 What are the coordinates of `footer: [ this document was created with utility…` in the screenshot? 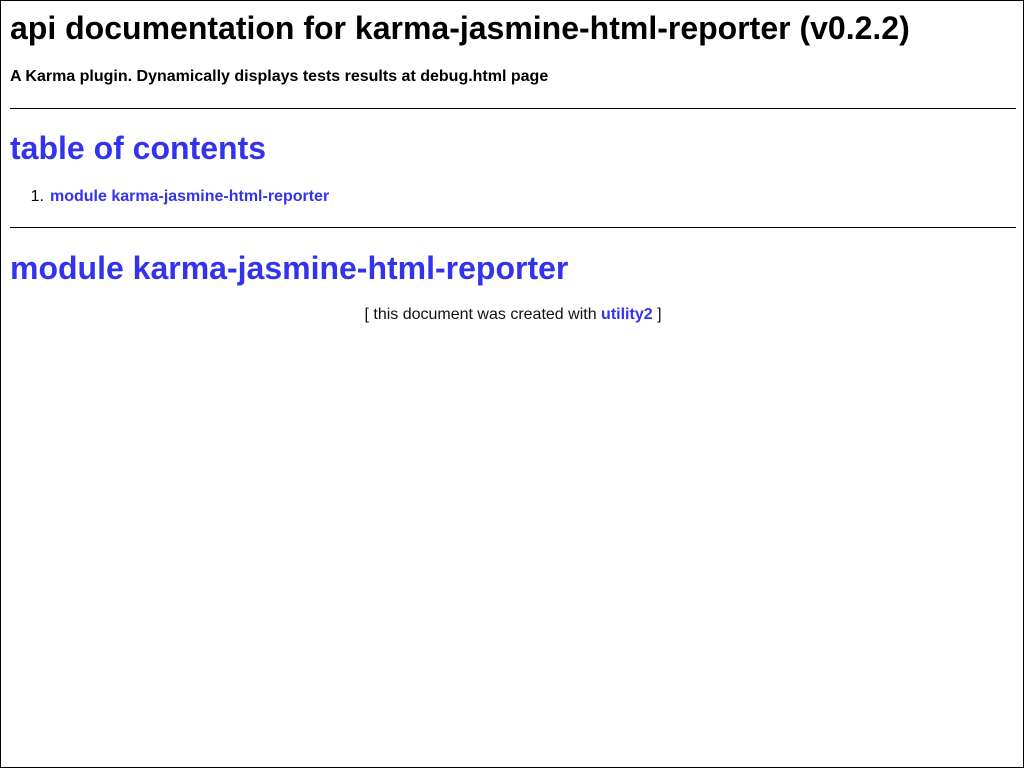 It's located at (513, 315).